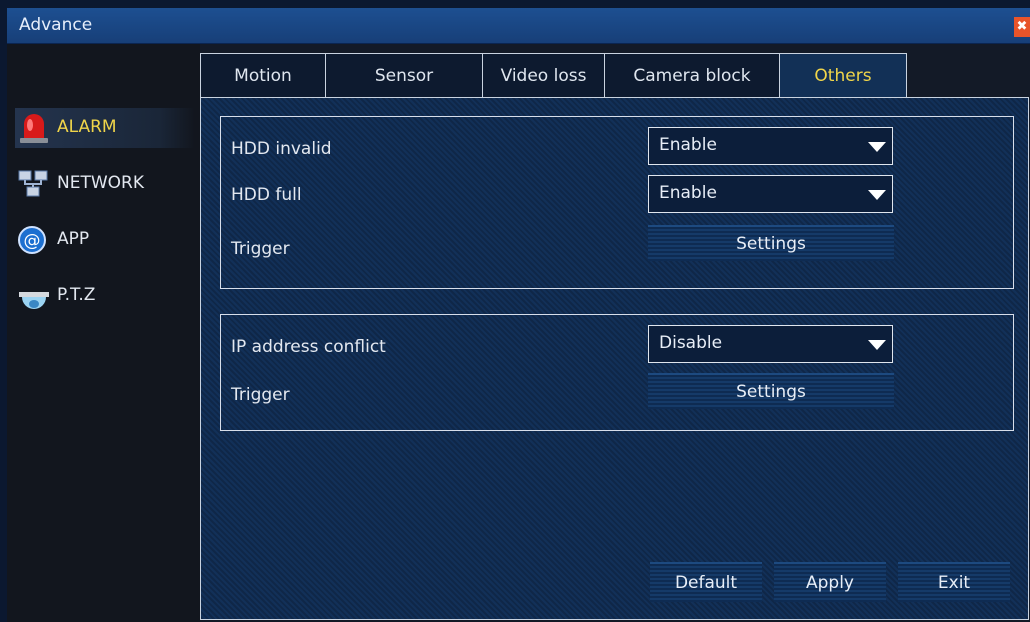 Image resolution: width=1030 pixels, height=622 pixels. Describe the element at coordinates (34, 300) in the screenshot. I see `dome-camera-icon` at that location.